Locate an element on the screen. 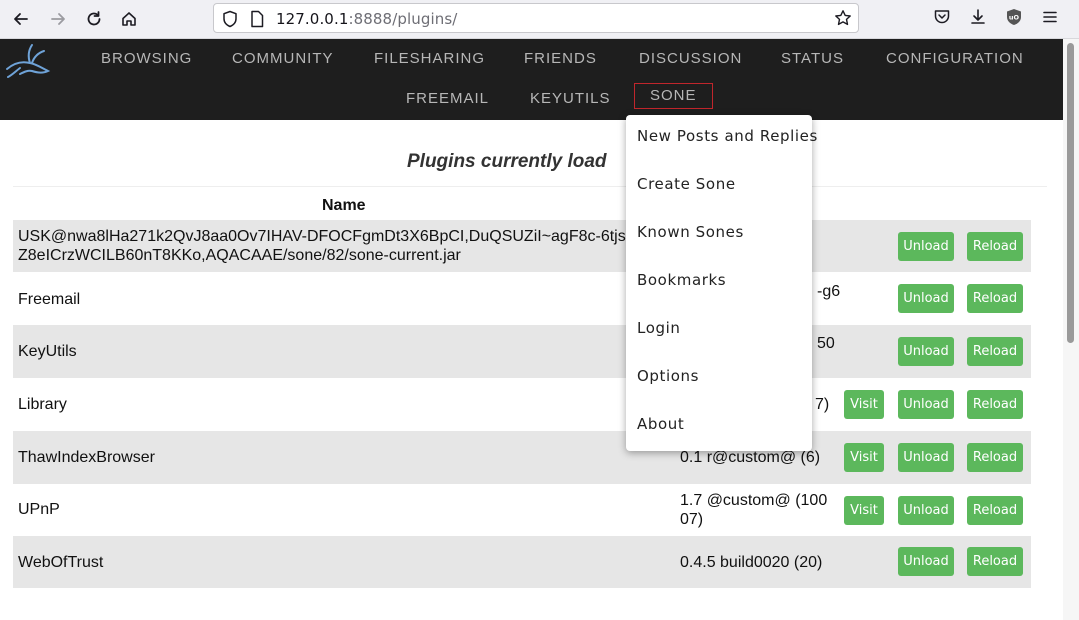  forward-icon is located at coordinates (58, 19).